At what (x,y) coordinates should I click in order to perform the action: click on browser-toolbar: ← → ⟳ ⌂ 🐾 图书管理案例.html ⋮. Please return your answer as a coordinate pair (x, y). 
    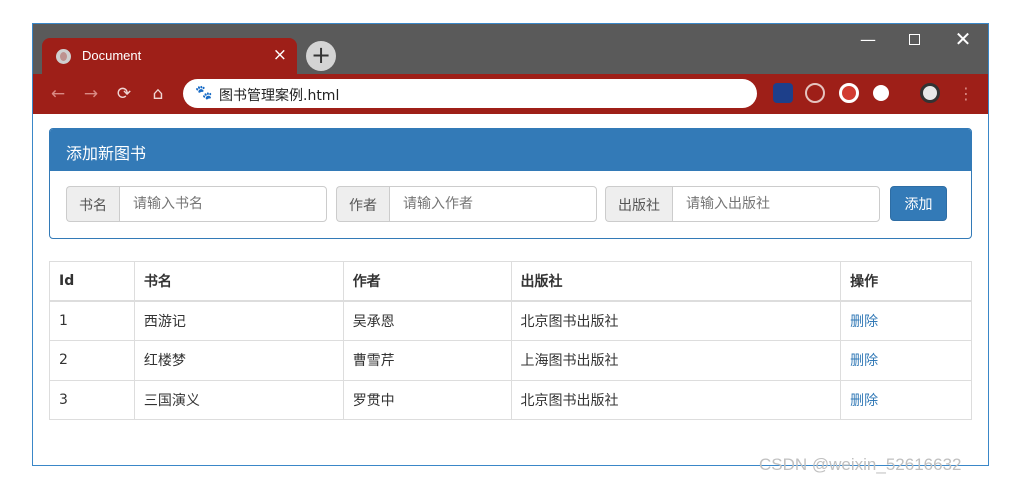
    Looking at the image, I should click on (510, 94).